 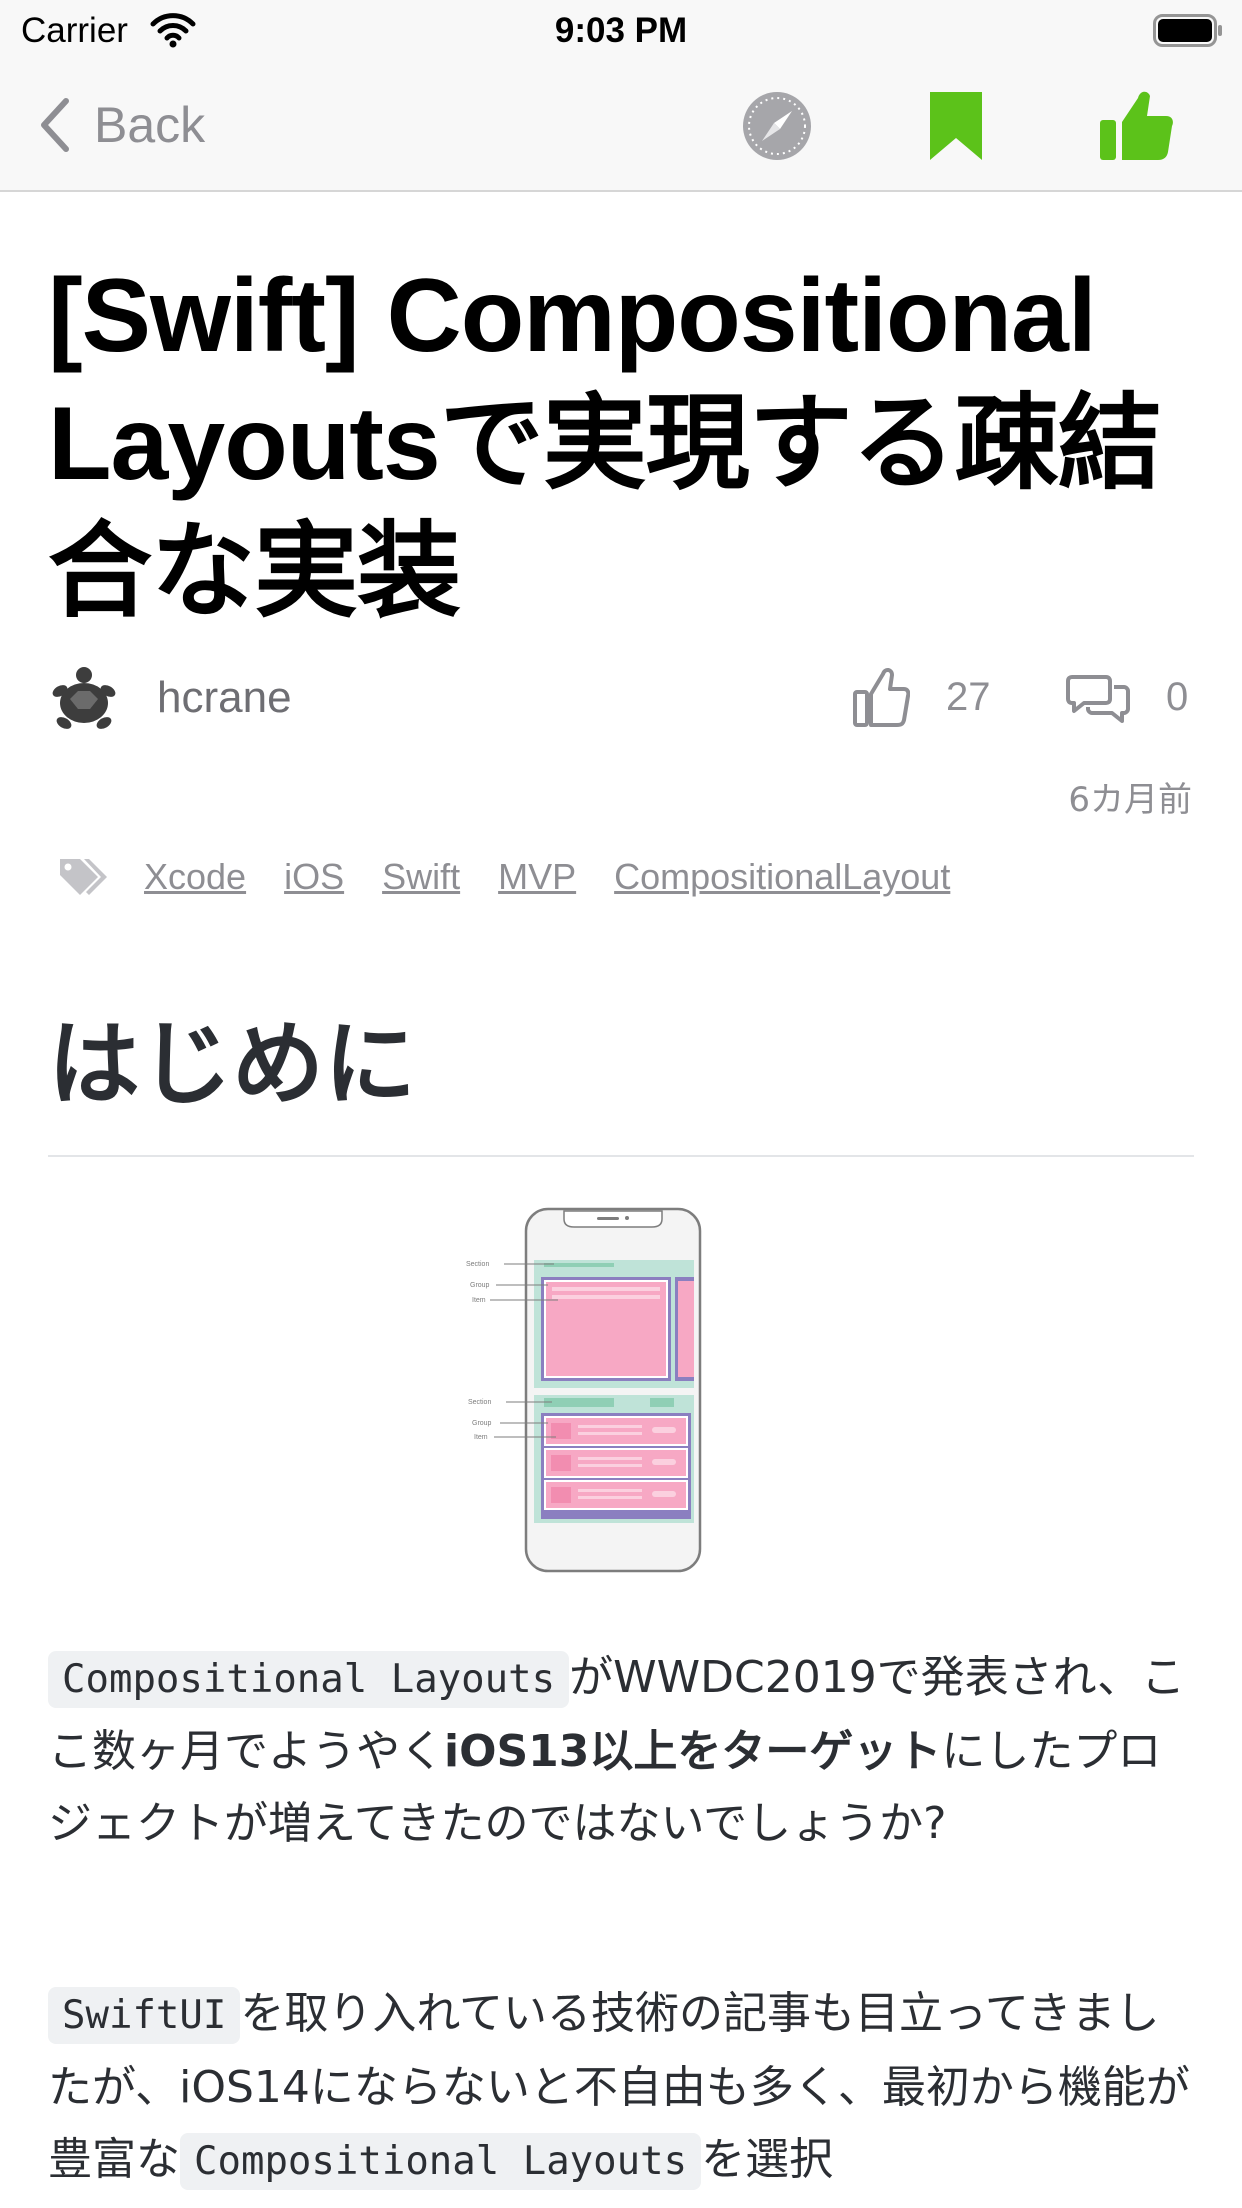 What do you see at coordinates (232, 1064) in the screenshot?
I see `section-heading: はじめに` at bounding box center [232, 1064].